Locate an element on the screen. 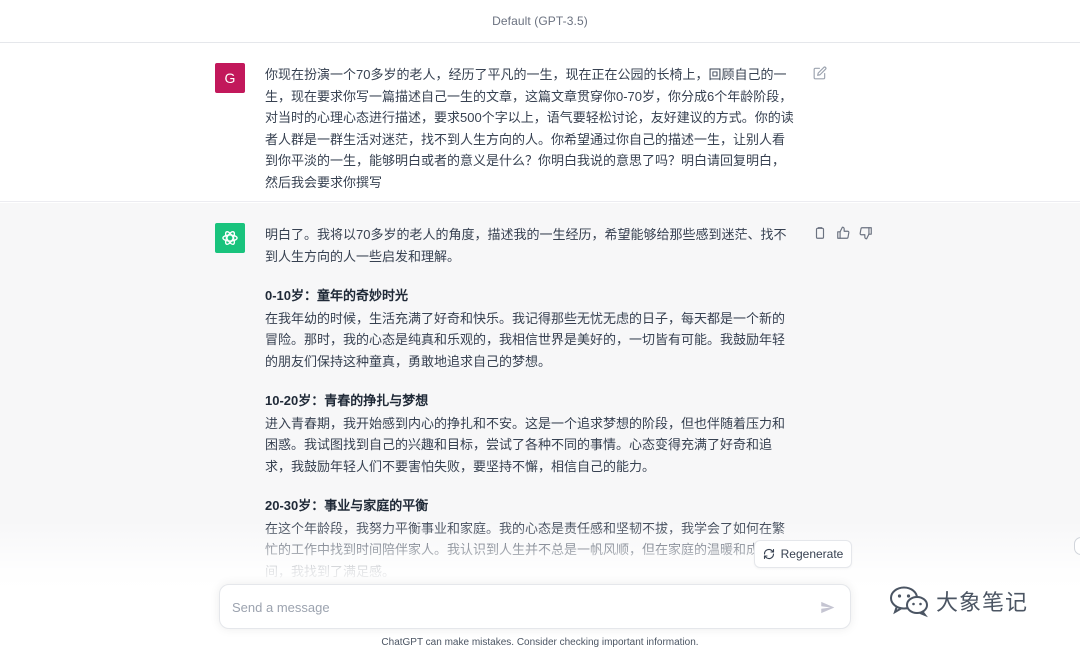 The width and height of the screenshot is (1080, 651). user-avatar-letter: G is located at coordinates (230, 78).